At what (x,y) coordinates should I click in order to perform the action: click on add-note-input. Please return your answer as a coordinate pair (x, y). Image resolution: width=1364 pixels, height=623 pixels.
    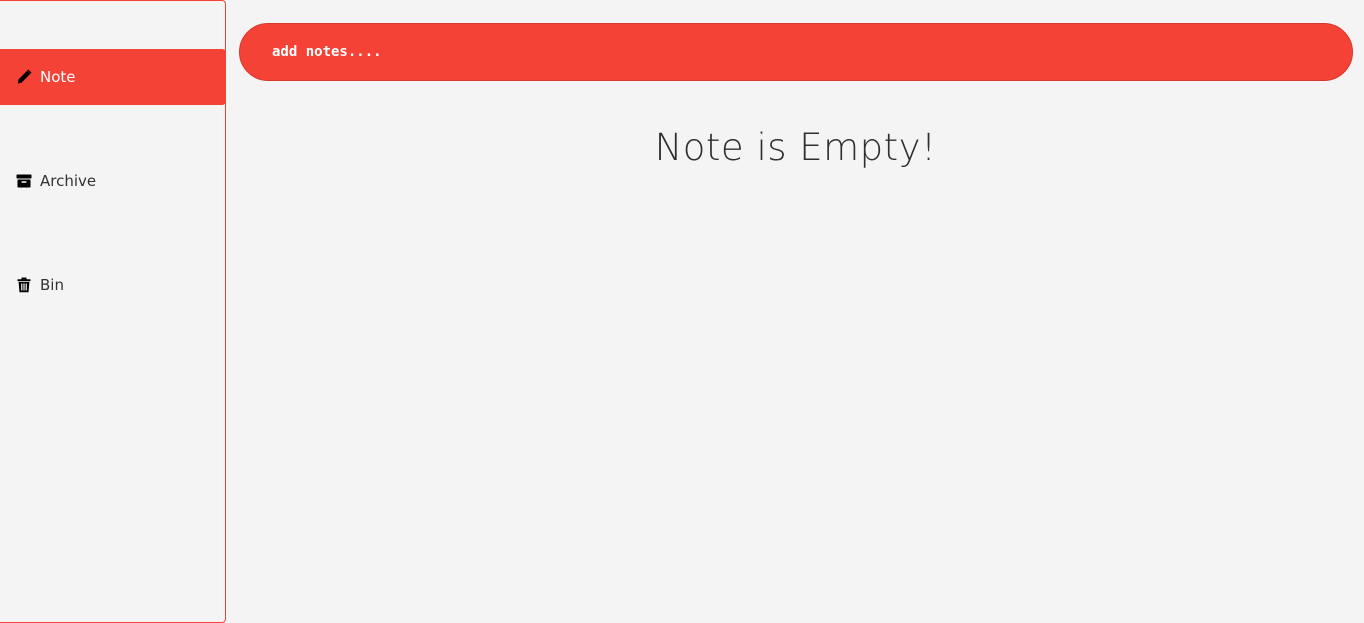
    Looking at the image, I should click on (796, 52).